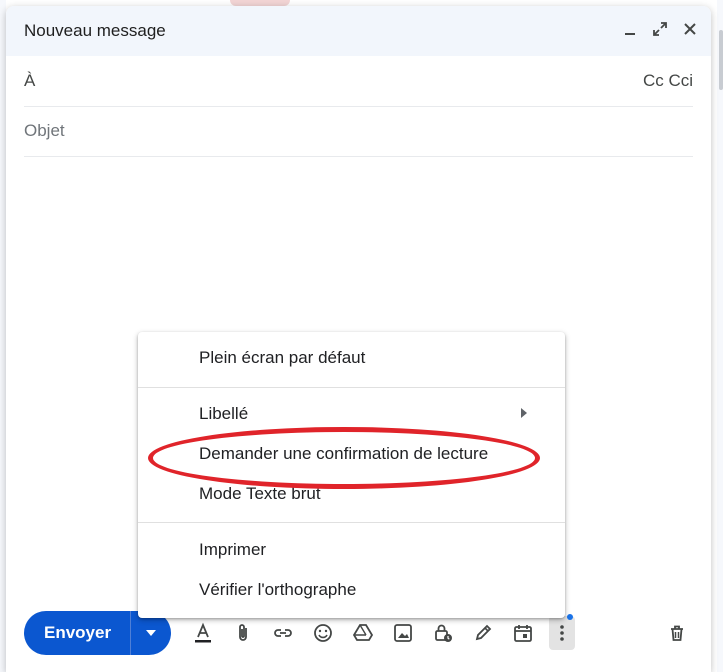 Image resolution: width=723 pixels, height=672 pixels. I want to click on cc-bcc-link: Cc Cci, so click(668, 81).